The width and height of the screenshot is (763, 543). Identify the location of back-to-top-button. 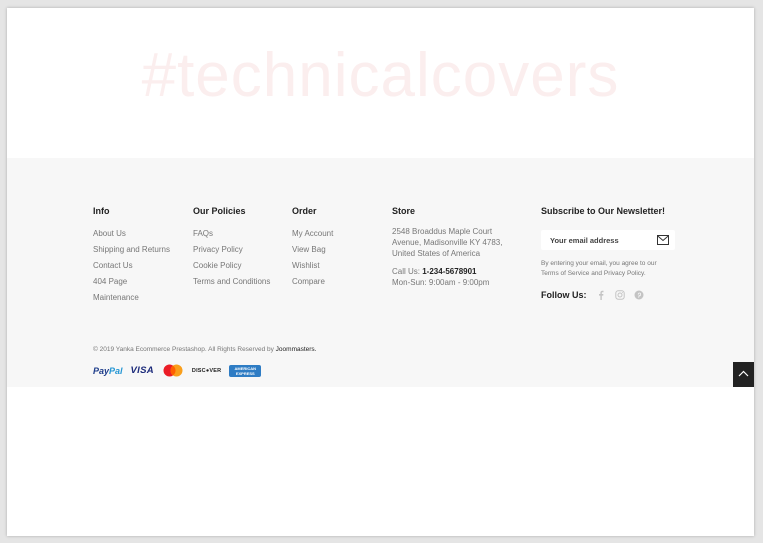
(743, 374).